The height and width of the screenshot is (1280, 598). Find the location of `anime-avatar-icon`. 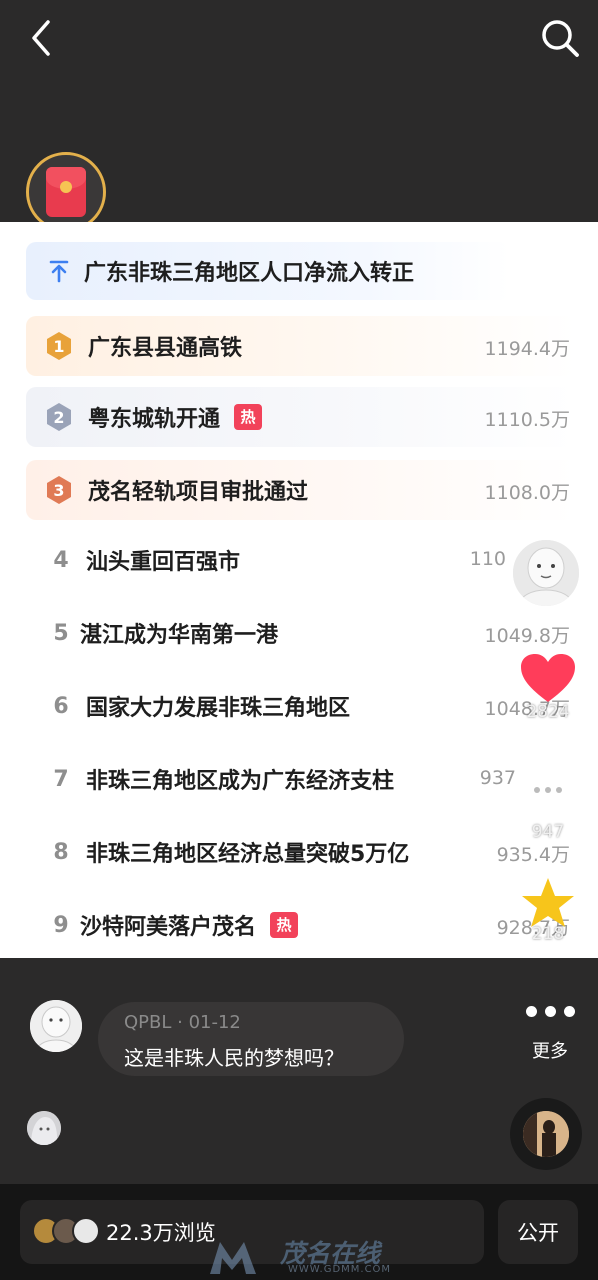

anime-avatar-icon is located at coordinates (44, 1128).